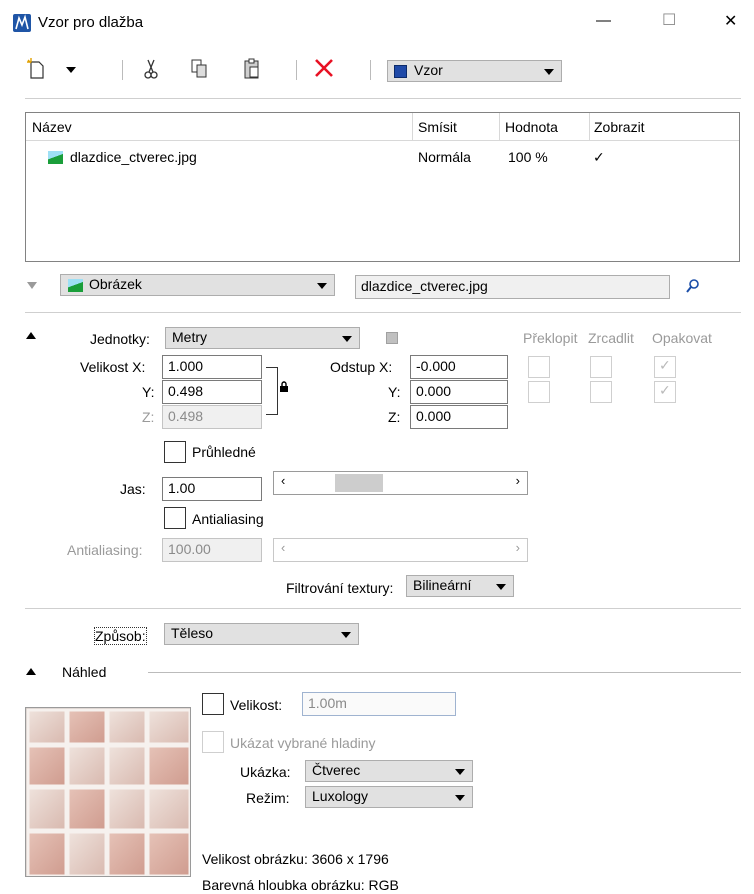 This screenshot has width=754, height=894. I want to click on preview-size-checkbox, so click(213, 704).